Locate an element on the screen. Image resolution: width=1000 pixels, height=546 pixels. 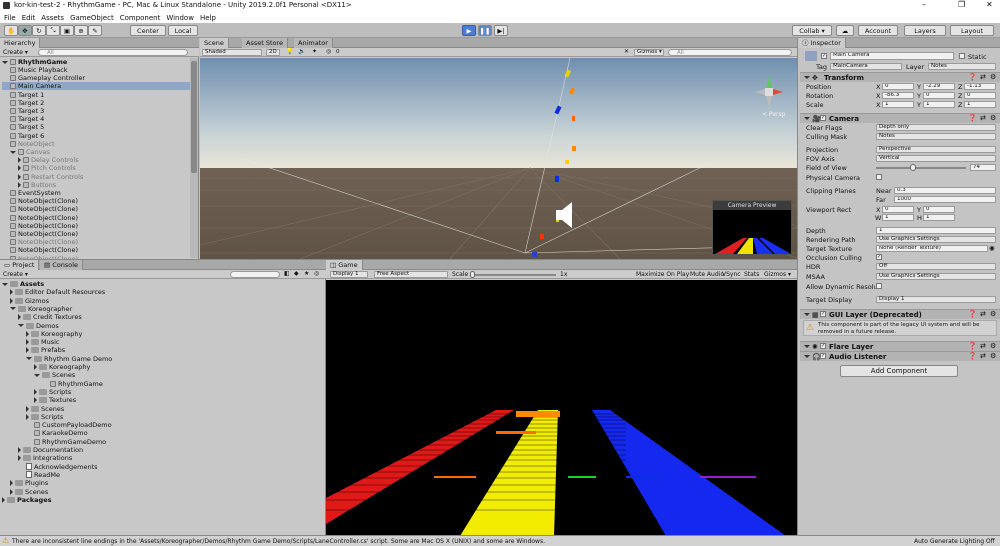
msaa-dropdown: Use Graphics Settings is located at coordinates (936, 276).